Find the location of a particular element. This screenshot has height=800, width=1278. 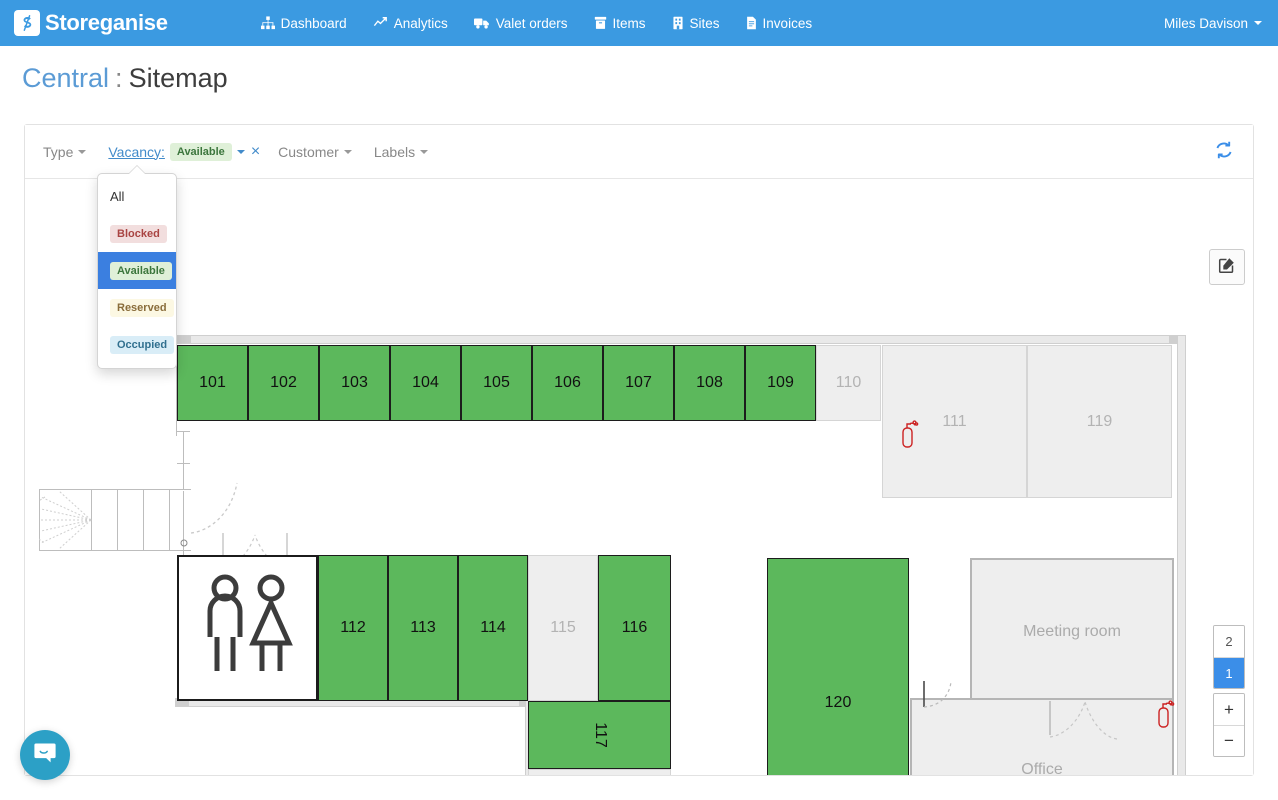

unit-115: 115 is located at coordinates (563, 628).